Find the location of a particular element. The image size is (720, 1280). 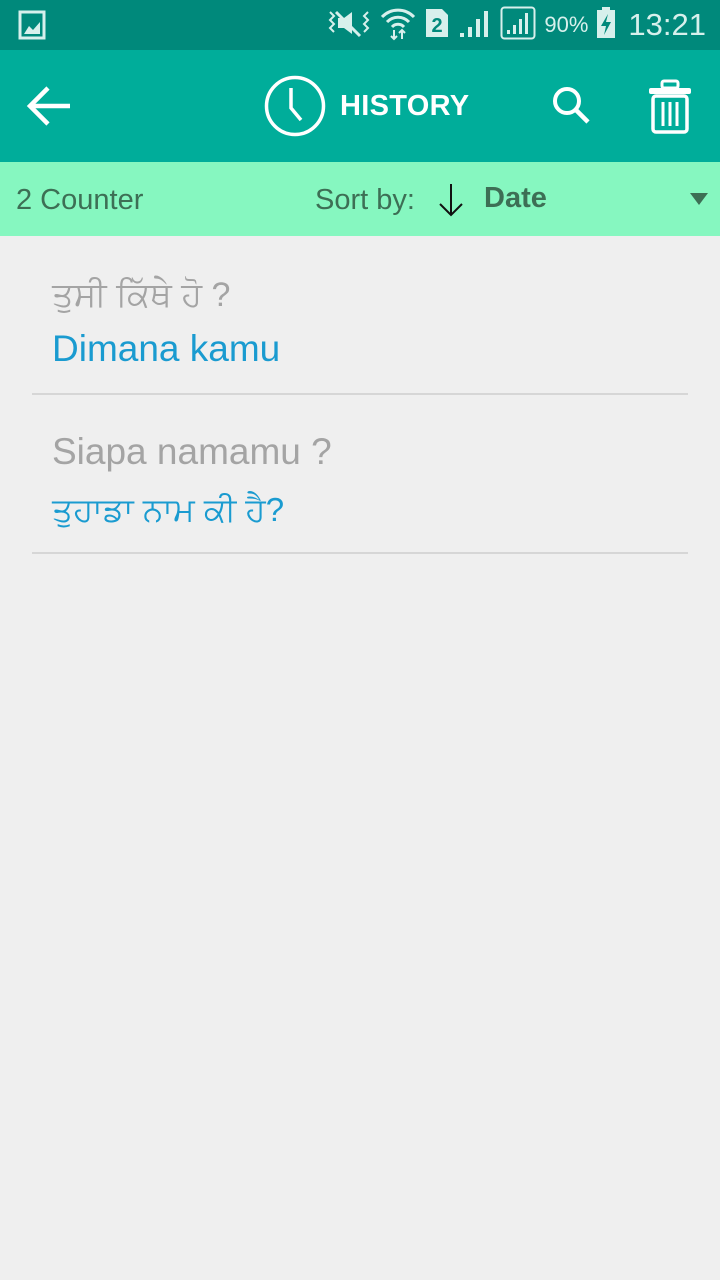

signal-icon is located at coordinates (475, 25).